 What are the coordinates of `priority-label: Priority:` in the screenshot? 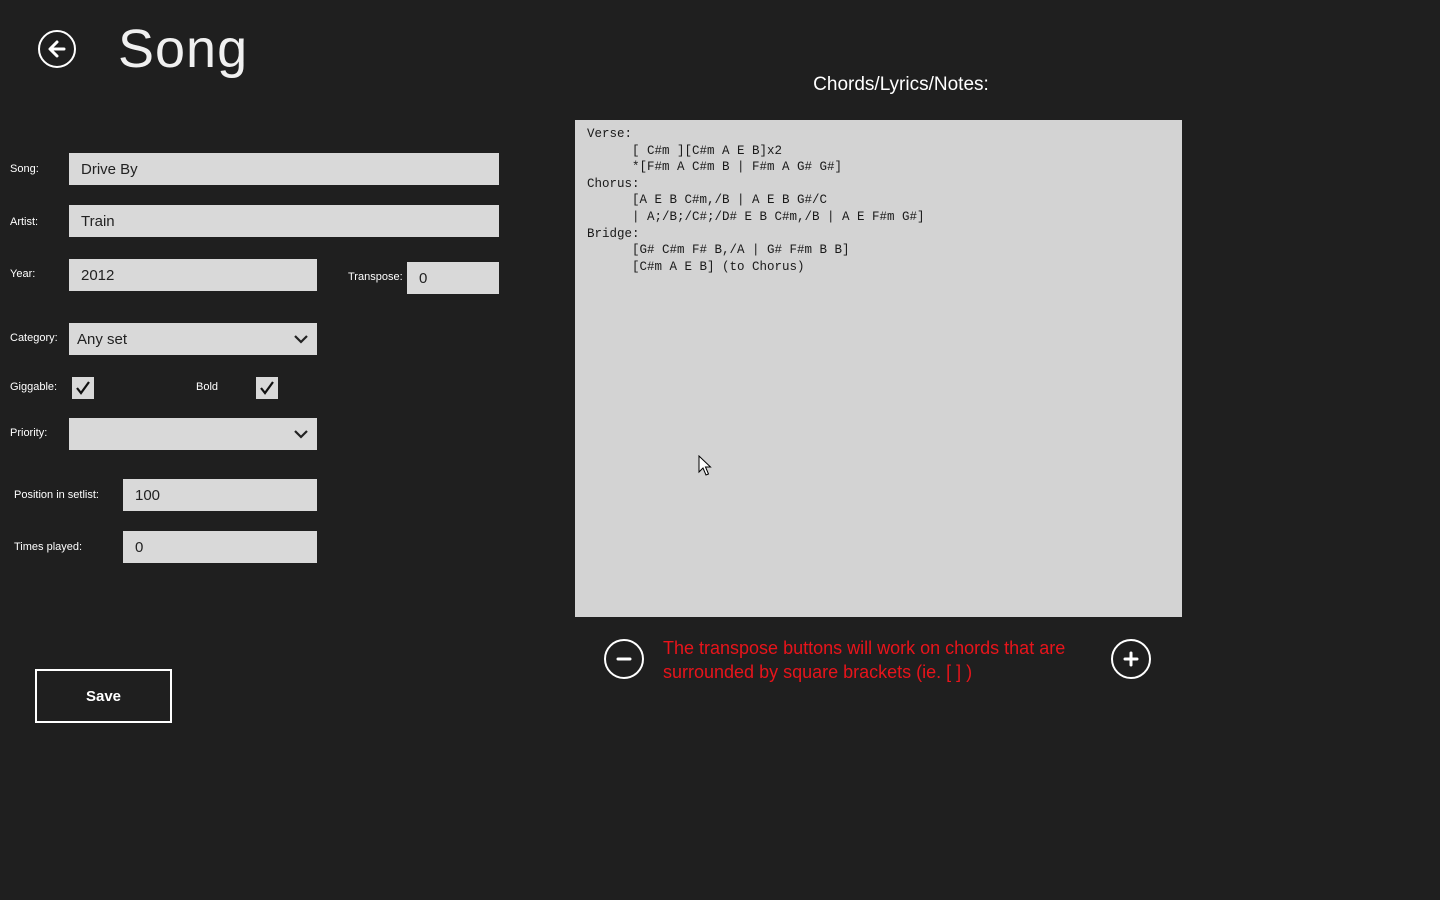 It's located at (29, 433).